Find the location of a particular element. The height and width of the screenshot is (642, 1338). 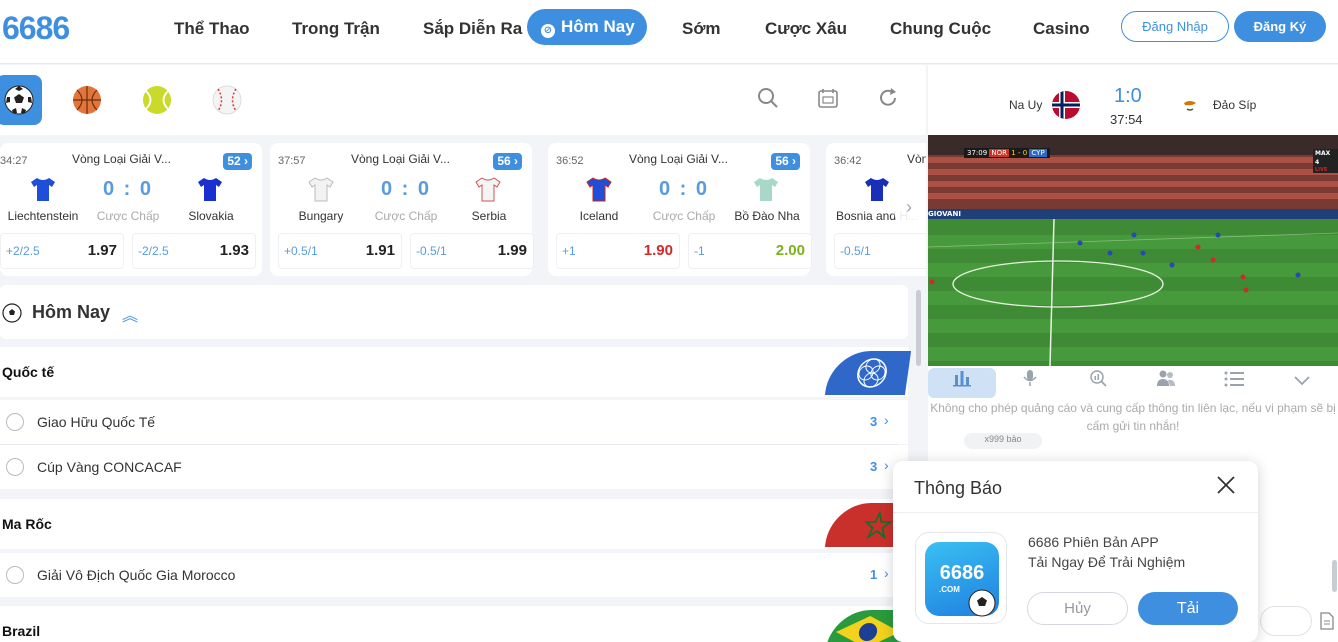

home-team-name: Bungary is located at coordinates (321, 216).